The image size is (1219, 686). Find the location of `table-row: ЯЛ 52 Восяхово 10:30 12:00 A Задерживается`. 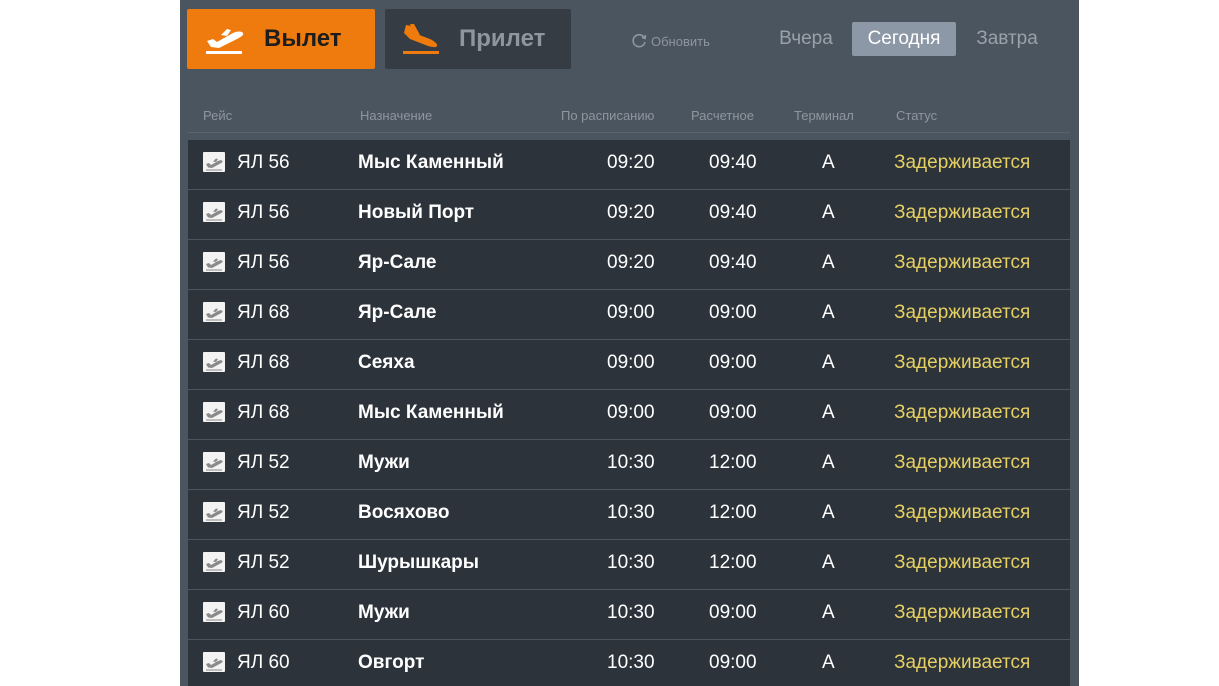

table-row: ЯЛ 52 Восяхово 10:30 12:00 A Задерживается is located at coordinates (629, 514).